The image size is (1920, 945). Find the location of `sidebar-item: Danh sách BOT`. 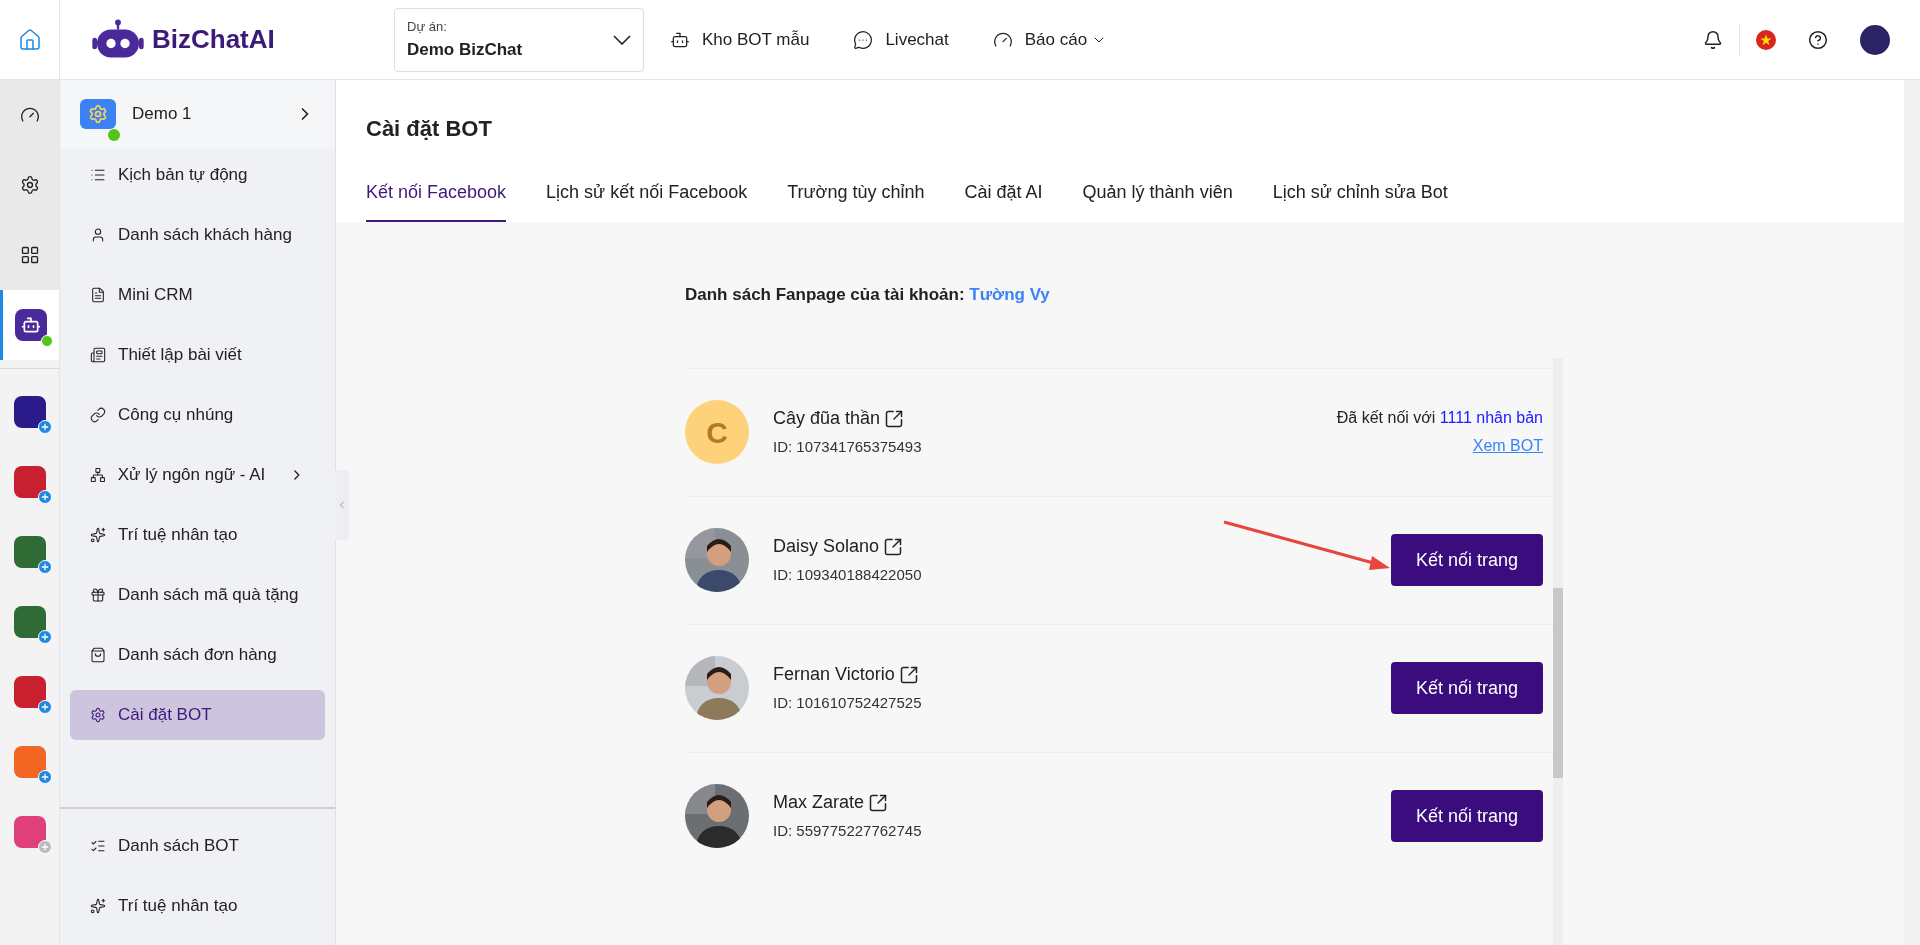

sidebar-item: Danh sách BOT is located at coordinates (197, 846).